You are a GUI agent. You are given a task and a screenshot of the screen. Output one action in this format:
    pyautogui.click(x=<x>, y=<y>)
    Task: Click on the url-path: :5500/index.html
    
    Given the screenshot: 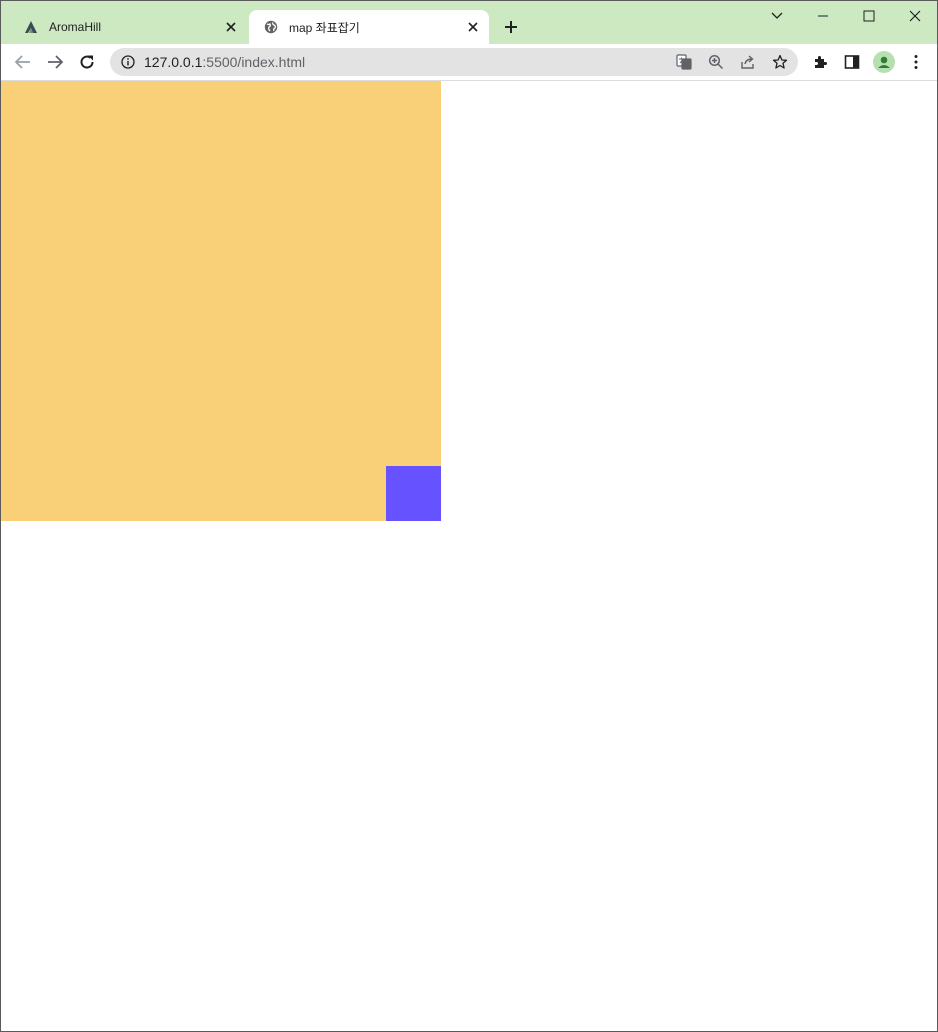 What is the action you would take?
    pyautogui.click(x=254, y=62)
    